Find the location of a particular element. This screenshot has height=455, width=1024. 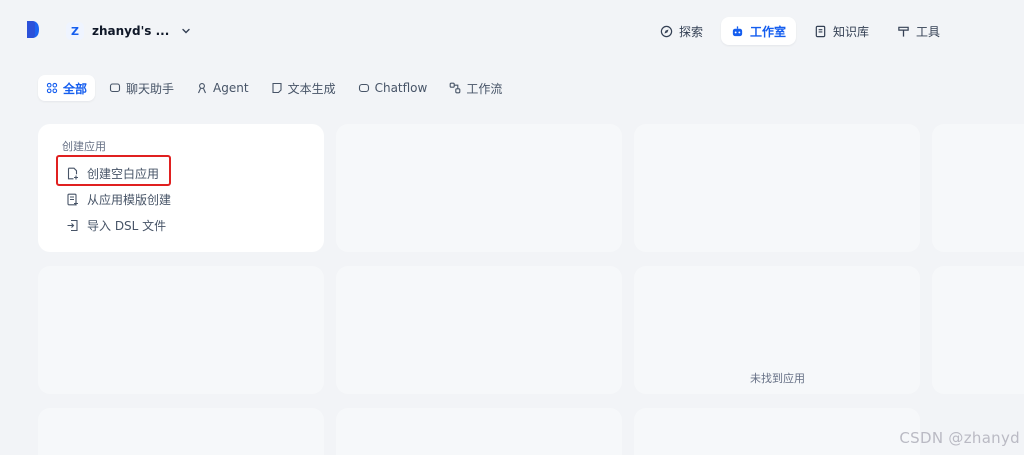

chatflow-icon is located at coordinates (363, 88).